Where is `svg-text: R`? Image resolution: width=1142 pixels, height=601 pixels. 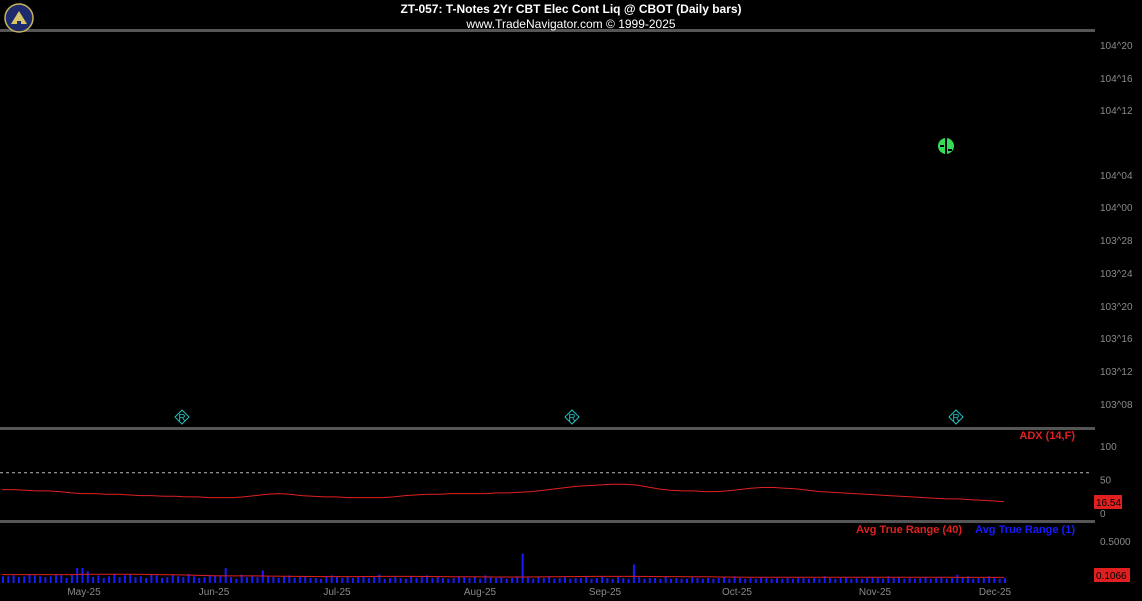 svg-text: R is located at coordinates (955, 418).